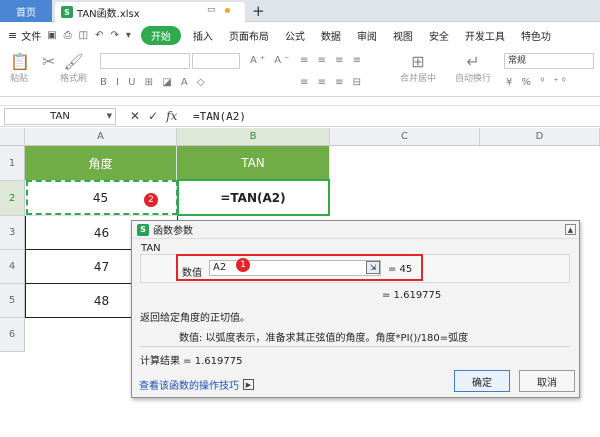 This screenshot has width=600, height=437. What do you see at coordinates (108, 14) in the screenshot?
I see `file-tab-label: TAN函数.xlsx` at bounding box center [108, 14].